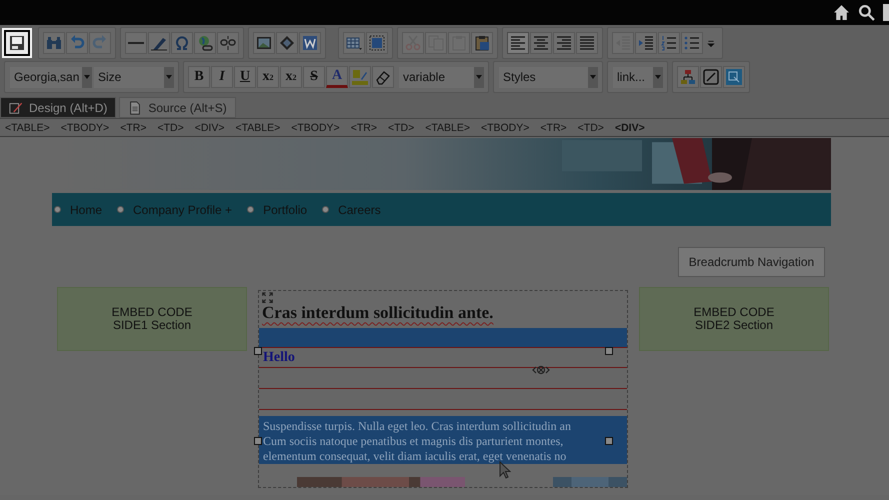 This screenshot has height=500, width=889. What do you see at coordinates (58, 107) in the screenshot?
I see `tab: Design (Alt+D)` at bounding box center [58, 107].